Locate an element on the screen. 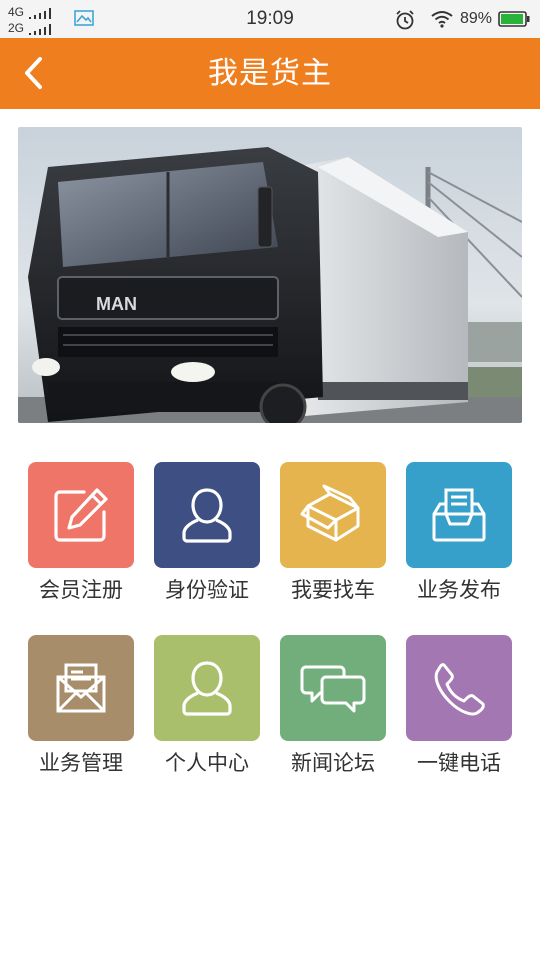 This screenshot has height=960, width=540. tile-business-manage: 业务管理 is located at coordinates (81, 710).